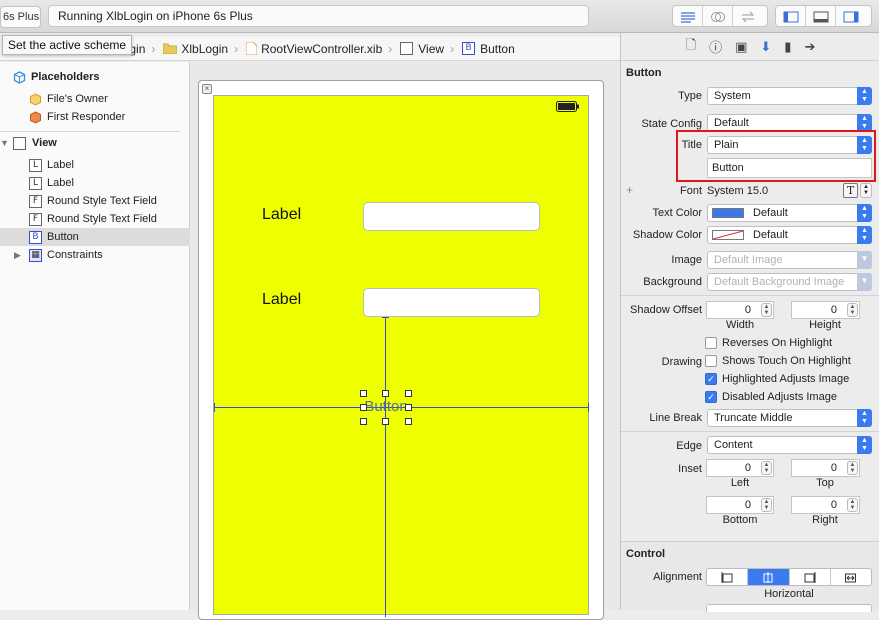 The height and width of the screenshot is (620, 879). Describe the element at coordinates (791, 17) in the screenshot. I see `toggle-navigator-button` at that location.